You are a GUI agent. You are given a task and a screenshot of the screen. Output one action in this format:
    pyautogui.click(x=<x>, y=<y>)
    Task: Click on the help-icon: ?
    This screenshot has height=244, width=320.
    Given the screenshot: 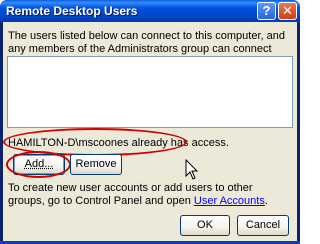 What is the action you would take?
    pyautogui.click(x=266, y=11)
    